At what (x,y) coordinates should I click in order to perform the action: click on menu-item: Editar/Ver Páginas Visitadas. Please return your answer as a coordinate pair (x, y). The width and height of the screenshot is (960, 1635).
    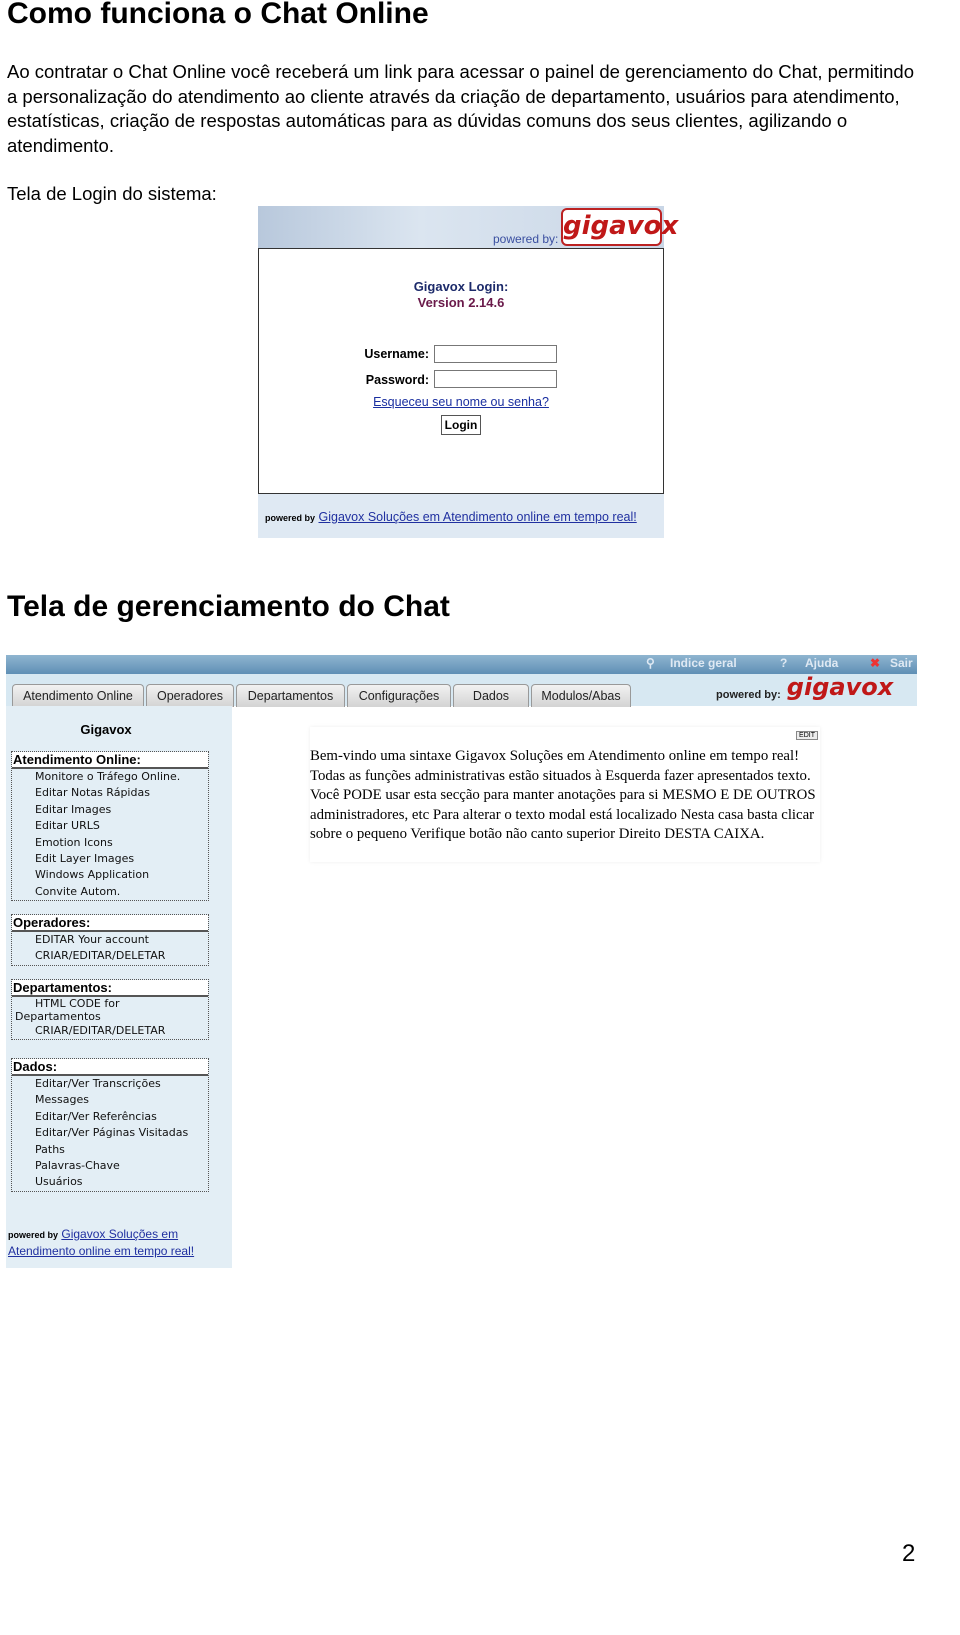
    Looking at the image, I should click on (110, 1133).